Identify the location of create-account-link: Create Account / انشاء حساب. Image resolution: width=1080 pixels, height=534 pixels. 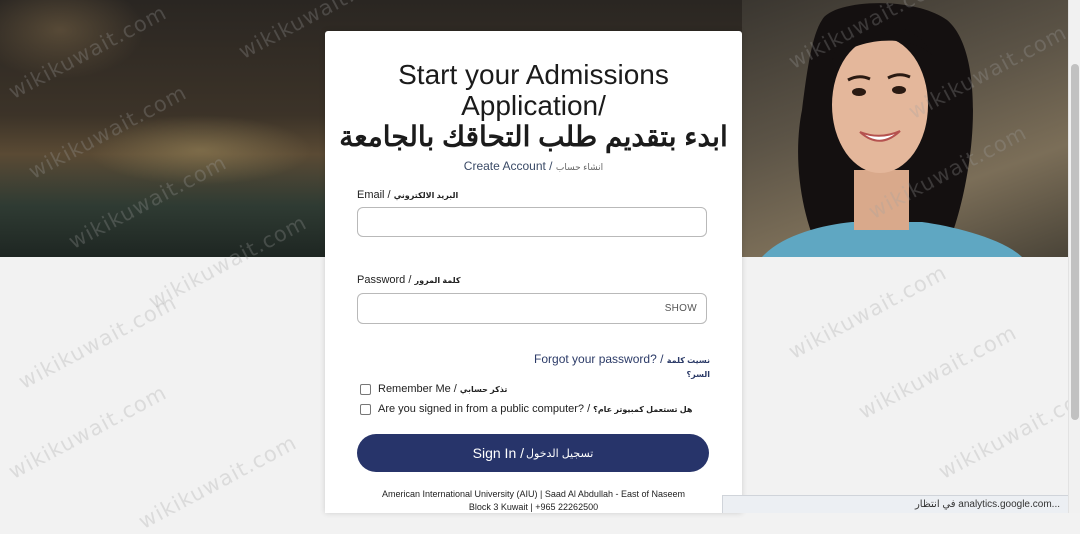
(533, 166).